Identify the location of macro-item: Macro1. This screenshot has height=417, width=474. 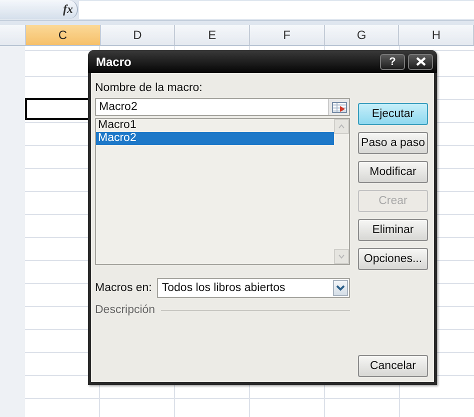
(215, 125).